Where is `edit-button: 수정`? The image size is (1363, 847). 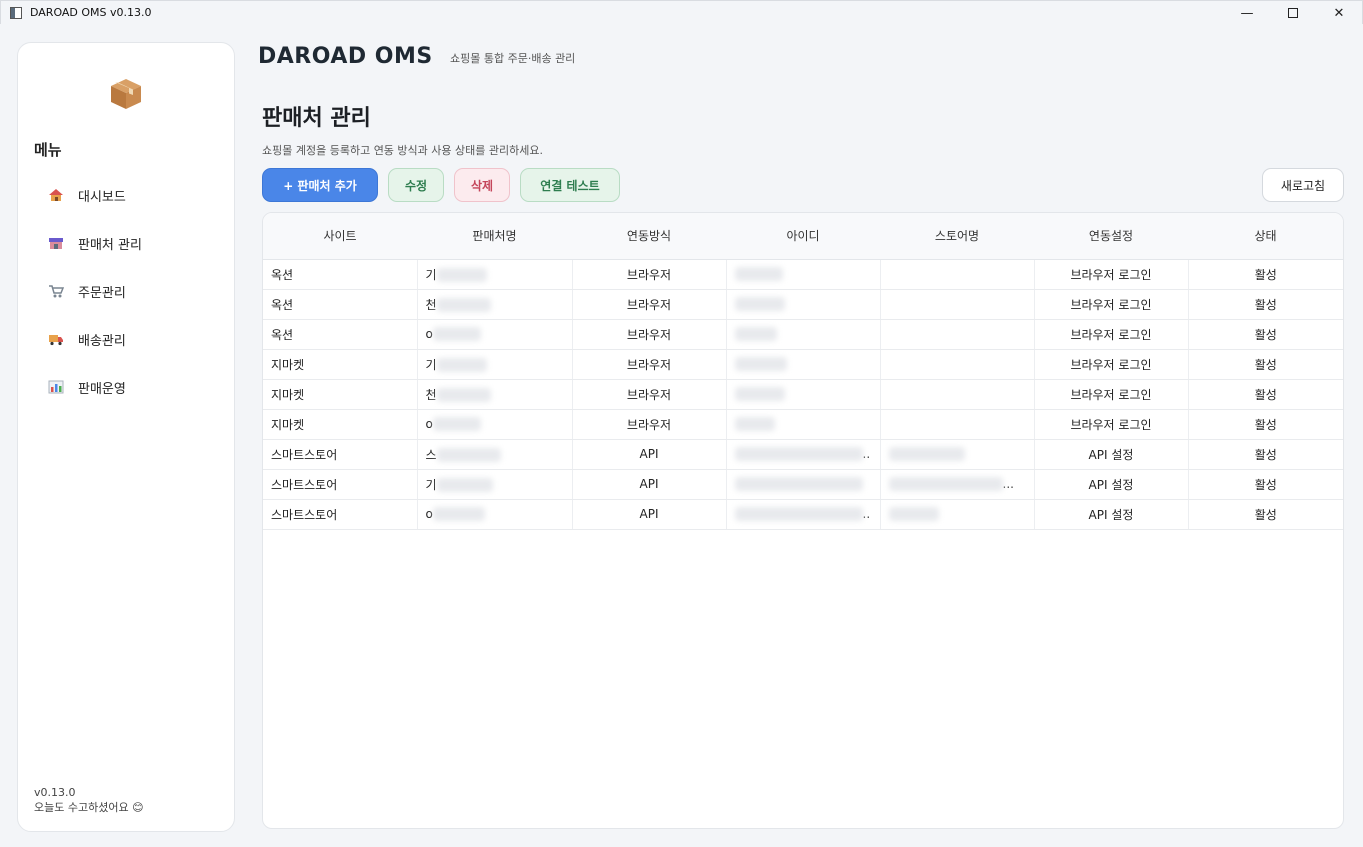
edit-button: 수정 is located at coordinates (416, 185).